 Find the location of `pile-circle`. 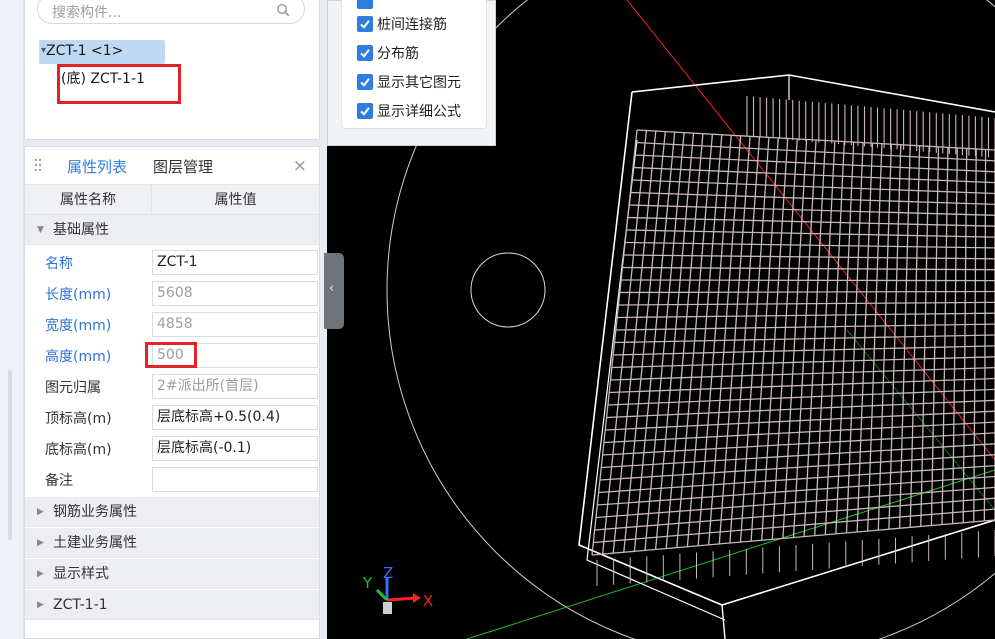

pile-circle is located at coordinates (508, 290).